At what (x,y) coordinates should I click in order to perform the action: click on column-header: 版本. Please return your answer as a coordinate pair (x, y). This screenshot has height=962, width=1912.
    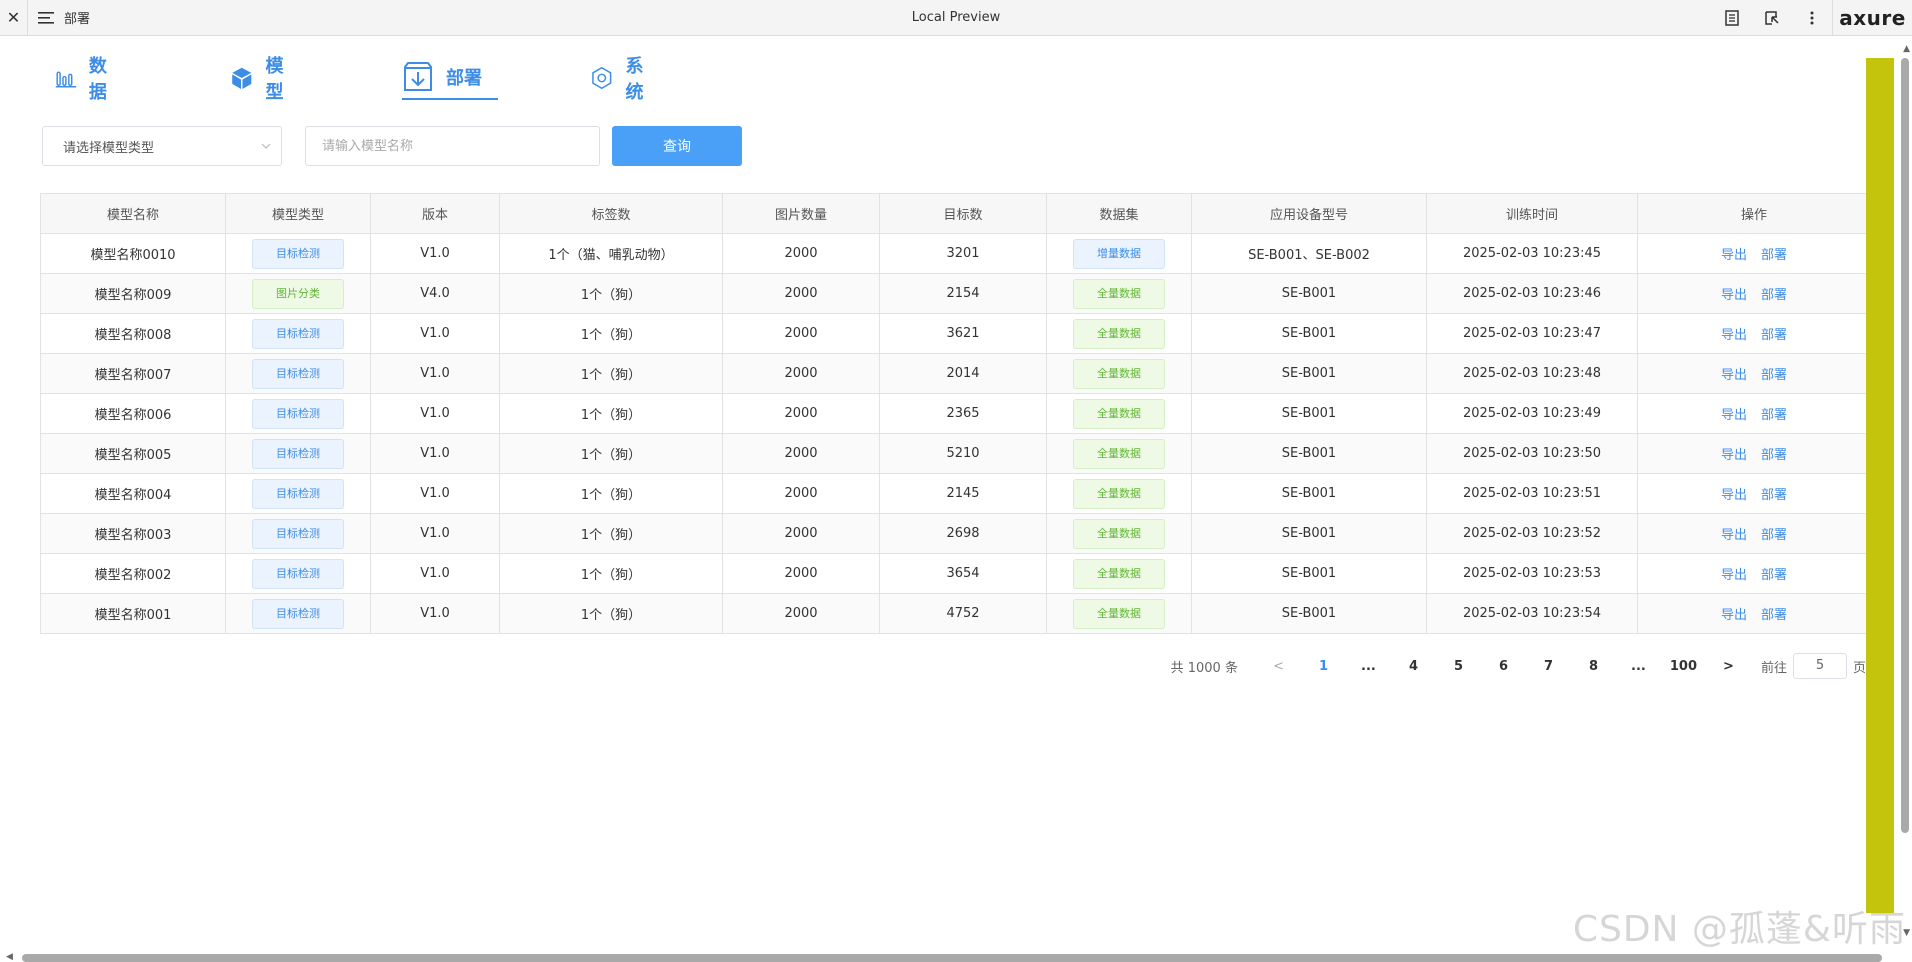
    Looking at the image, I should click on (435, 213).